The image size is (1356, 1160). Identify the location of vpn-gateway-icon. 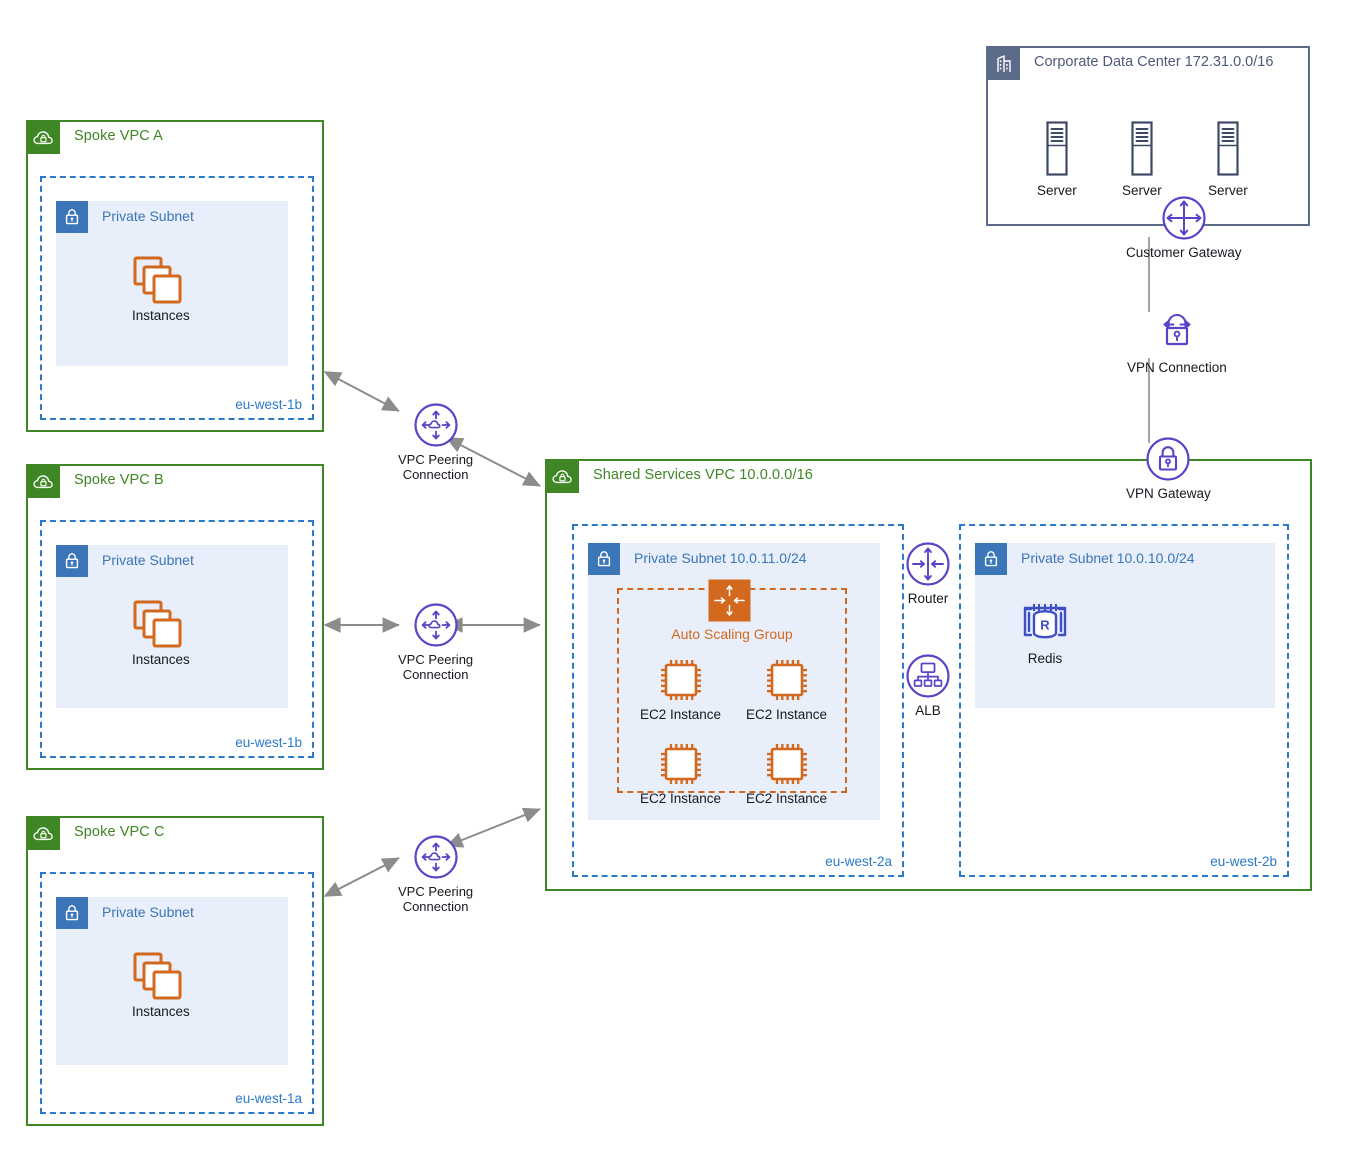
(1168, 459).